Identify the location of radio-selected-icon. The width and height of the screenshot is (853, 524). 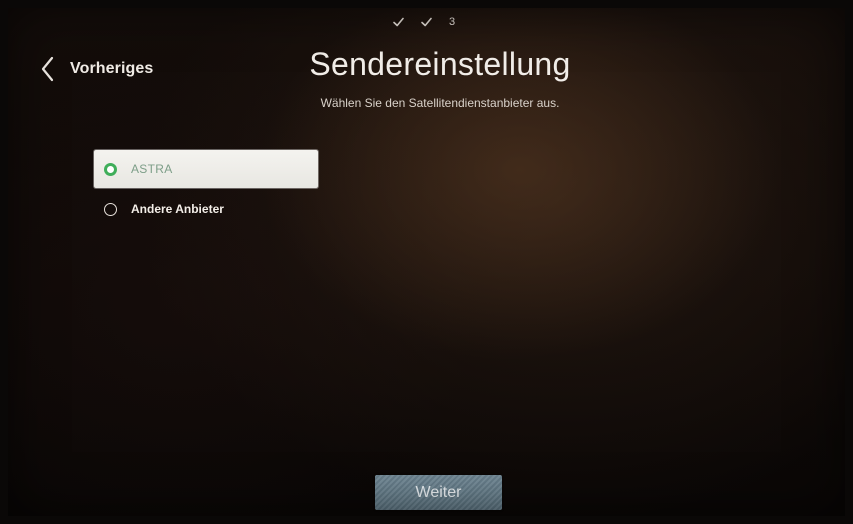
(110, 169).